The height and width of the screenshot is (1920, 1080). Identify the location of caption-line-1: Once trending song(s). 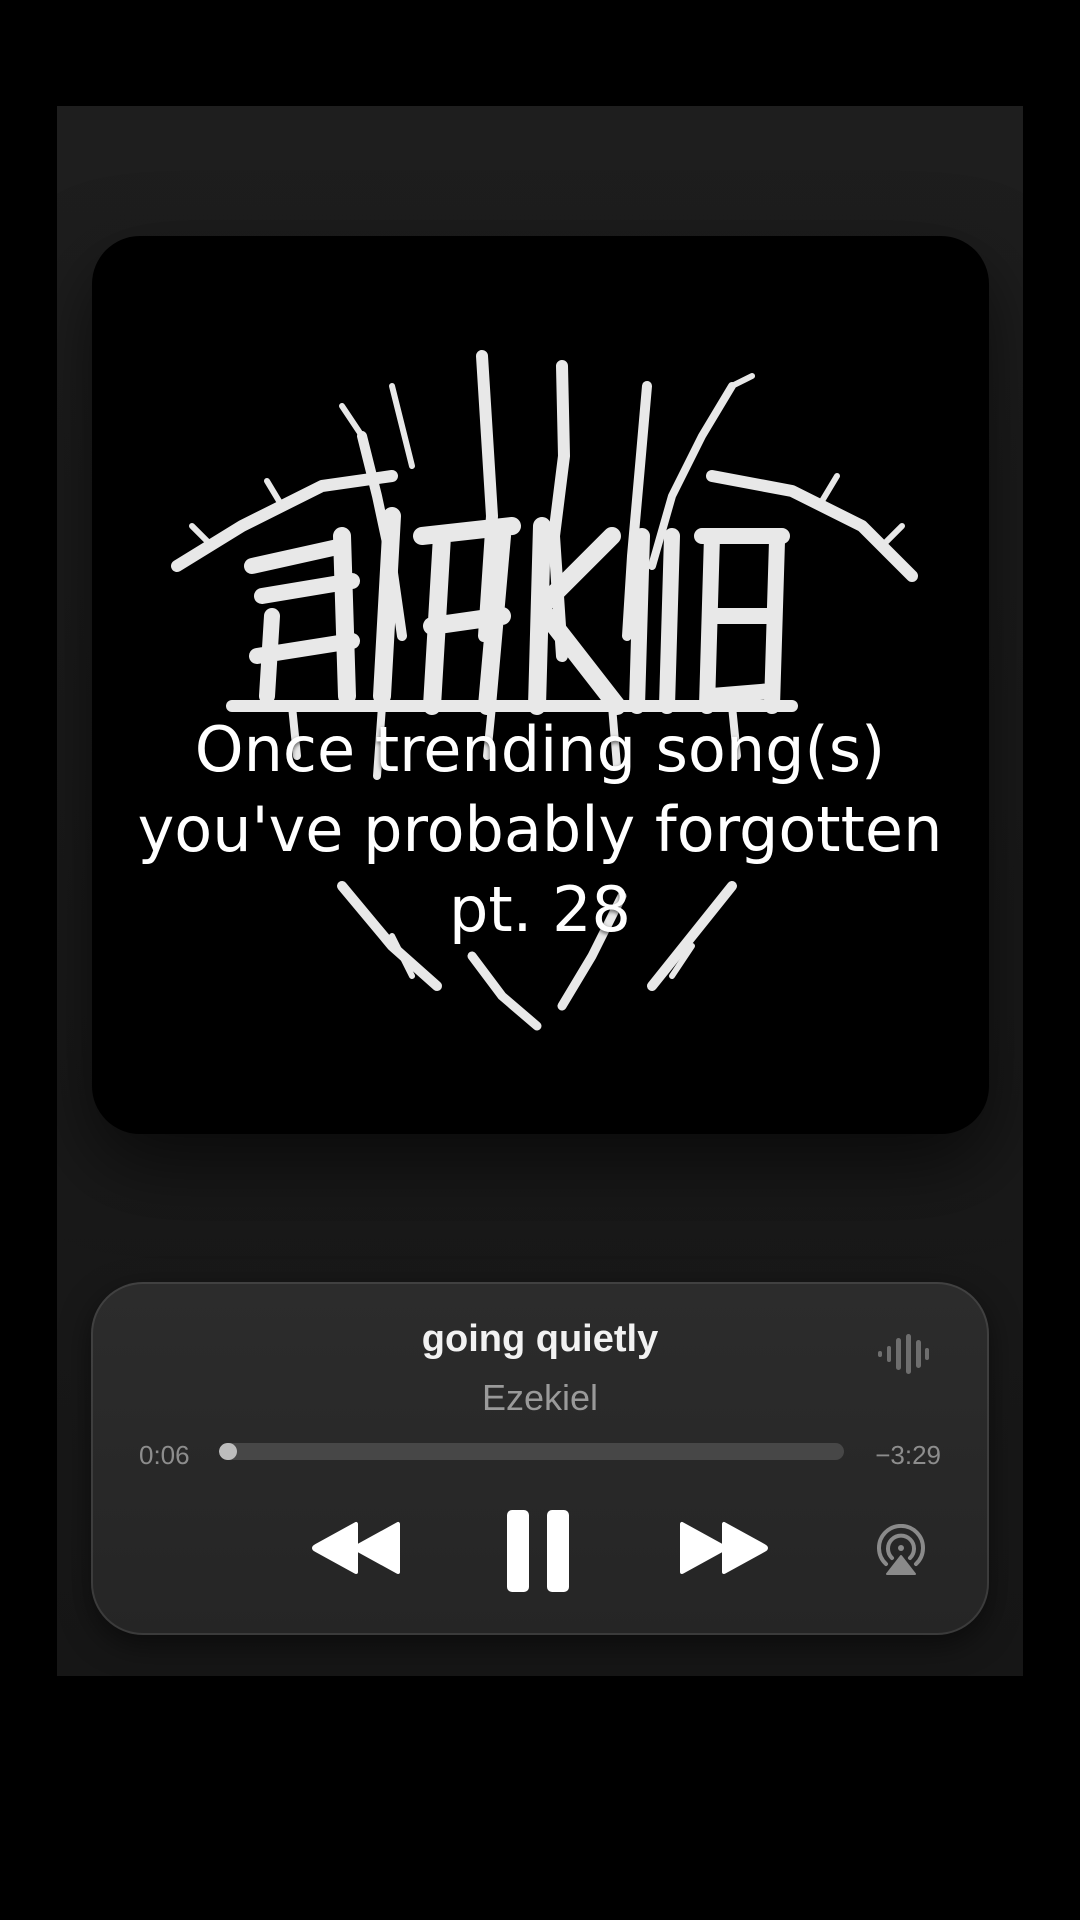
(540, 749).